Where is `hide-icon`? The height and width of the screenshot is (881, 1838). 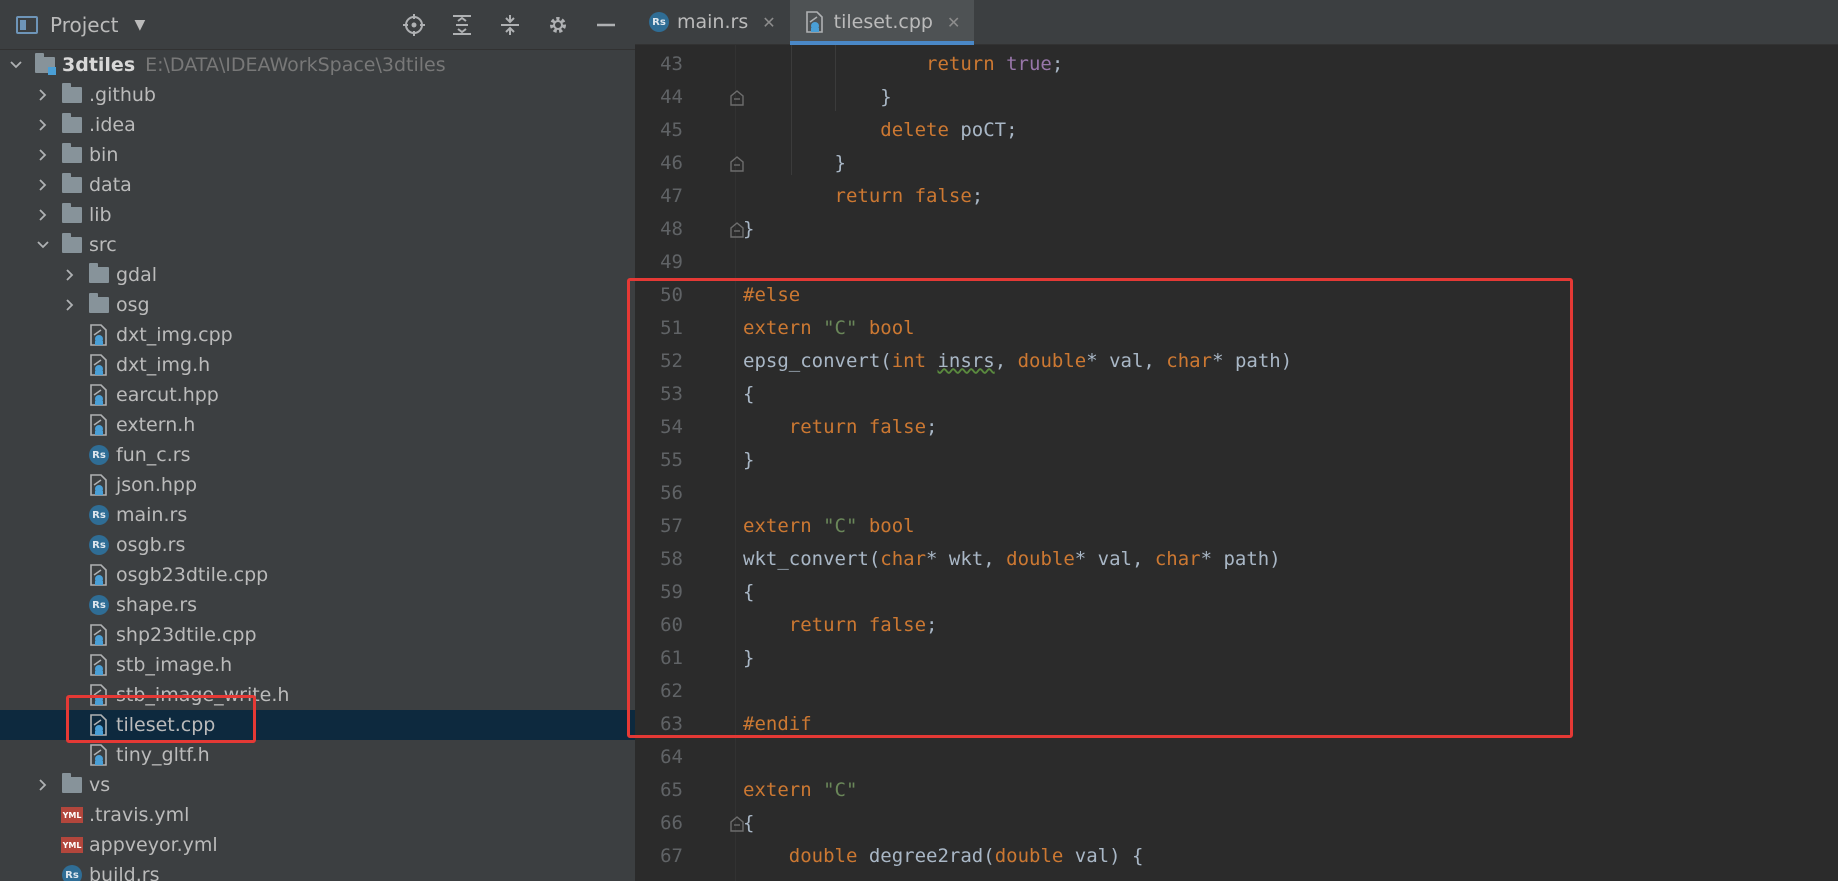 hide-icon is located at coordinates (606, 25).